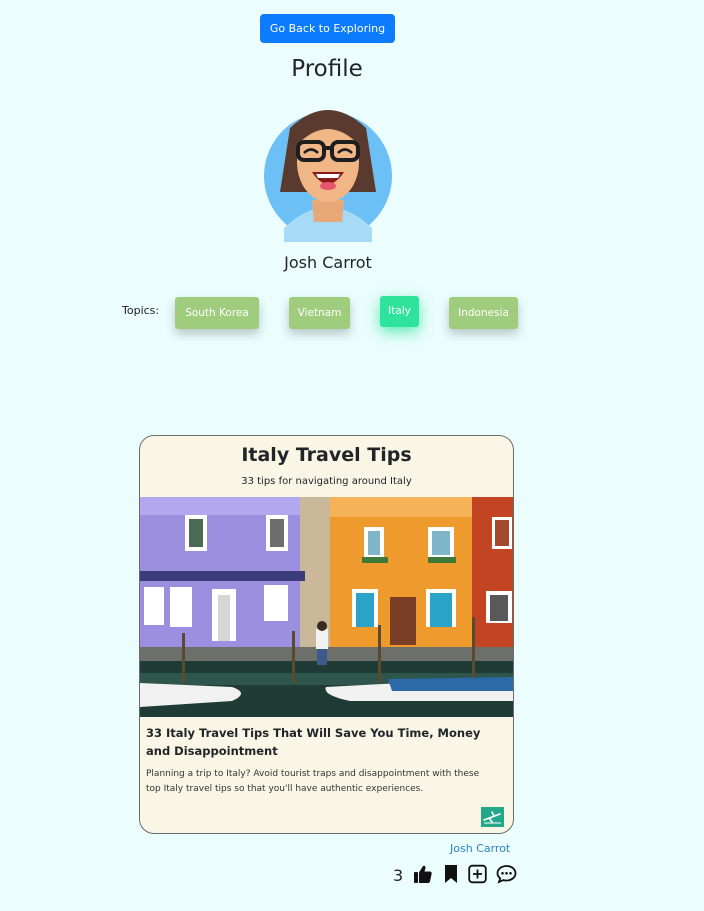 The height and width of the screenshot is (911, 704). I want to click on bookmark-icon, so click(451, 876).